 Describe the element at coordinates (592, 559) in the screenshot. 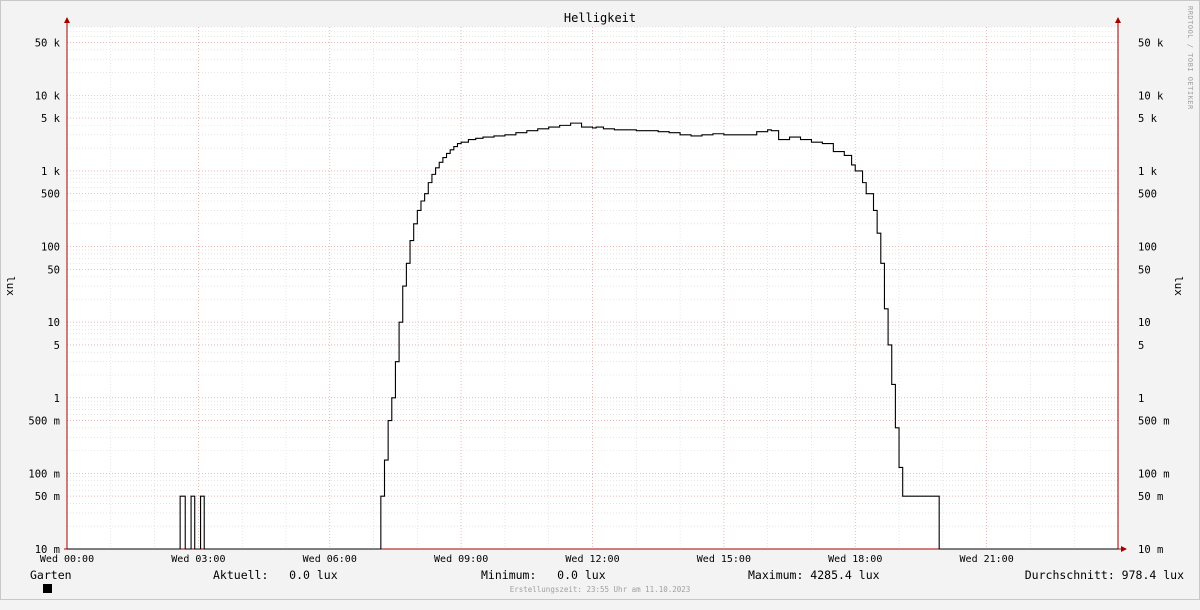

I see `x-tick-label: Wed 12:00` at that location.